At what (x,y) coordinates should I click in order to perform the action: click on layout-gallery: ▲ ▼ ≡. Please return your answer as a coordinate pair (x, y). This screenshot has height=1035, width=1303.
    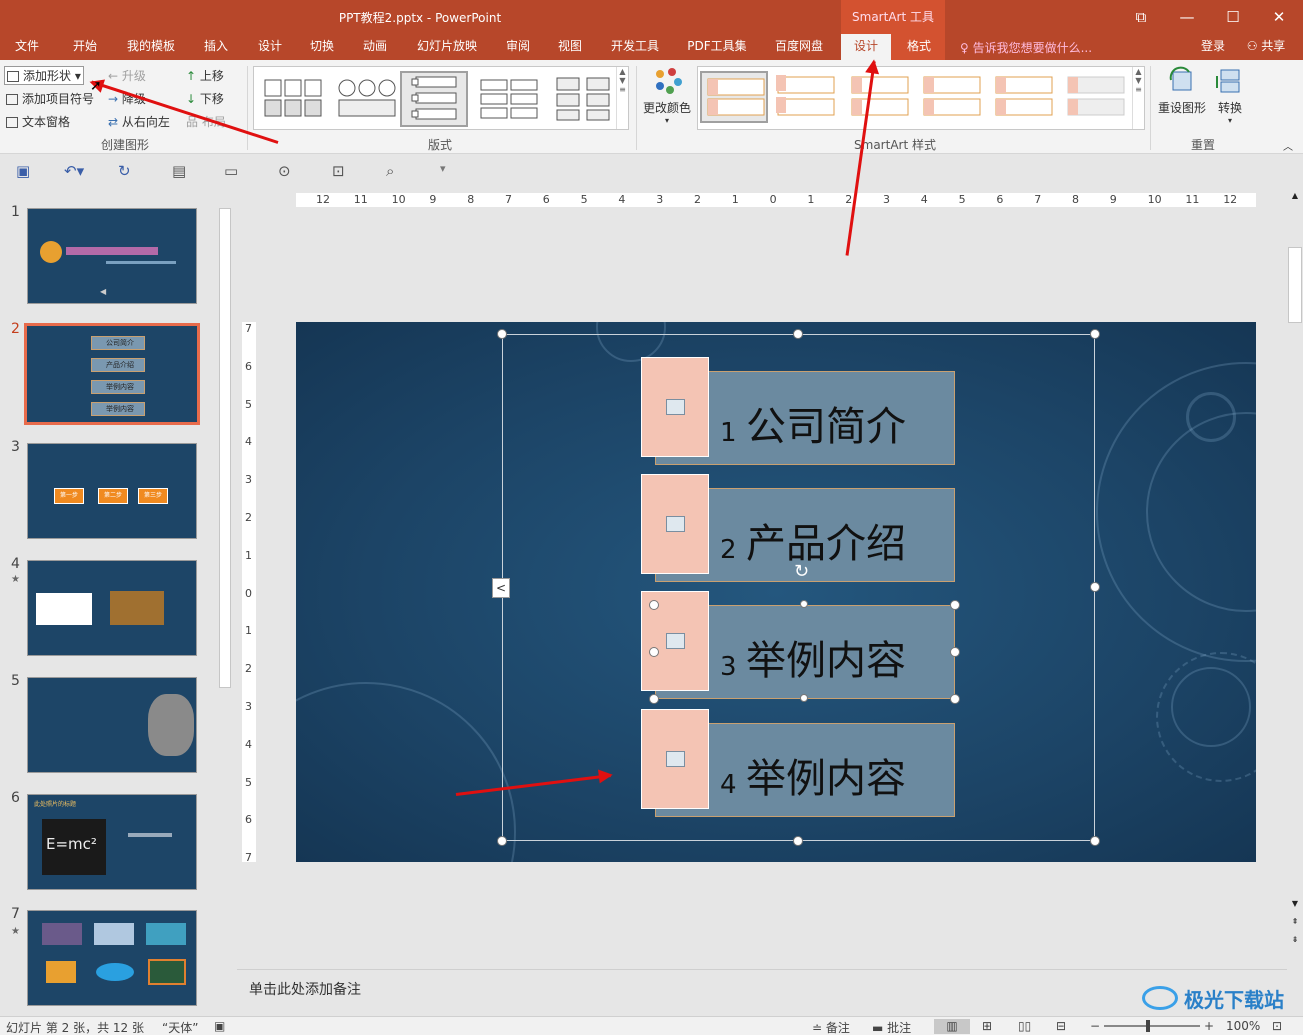
    Looking at the image, I should click on (441, 98).